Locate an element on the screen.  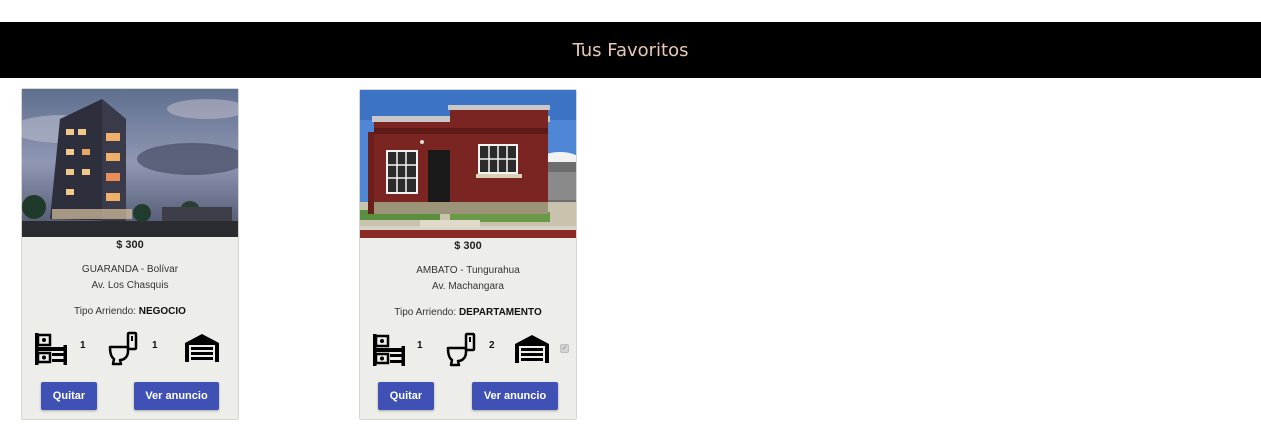
page-title: Tus Favoritos is located at coordinates (630, 50).